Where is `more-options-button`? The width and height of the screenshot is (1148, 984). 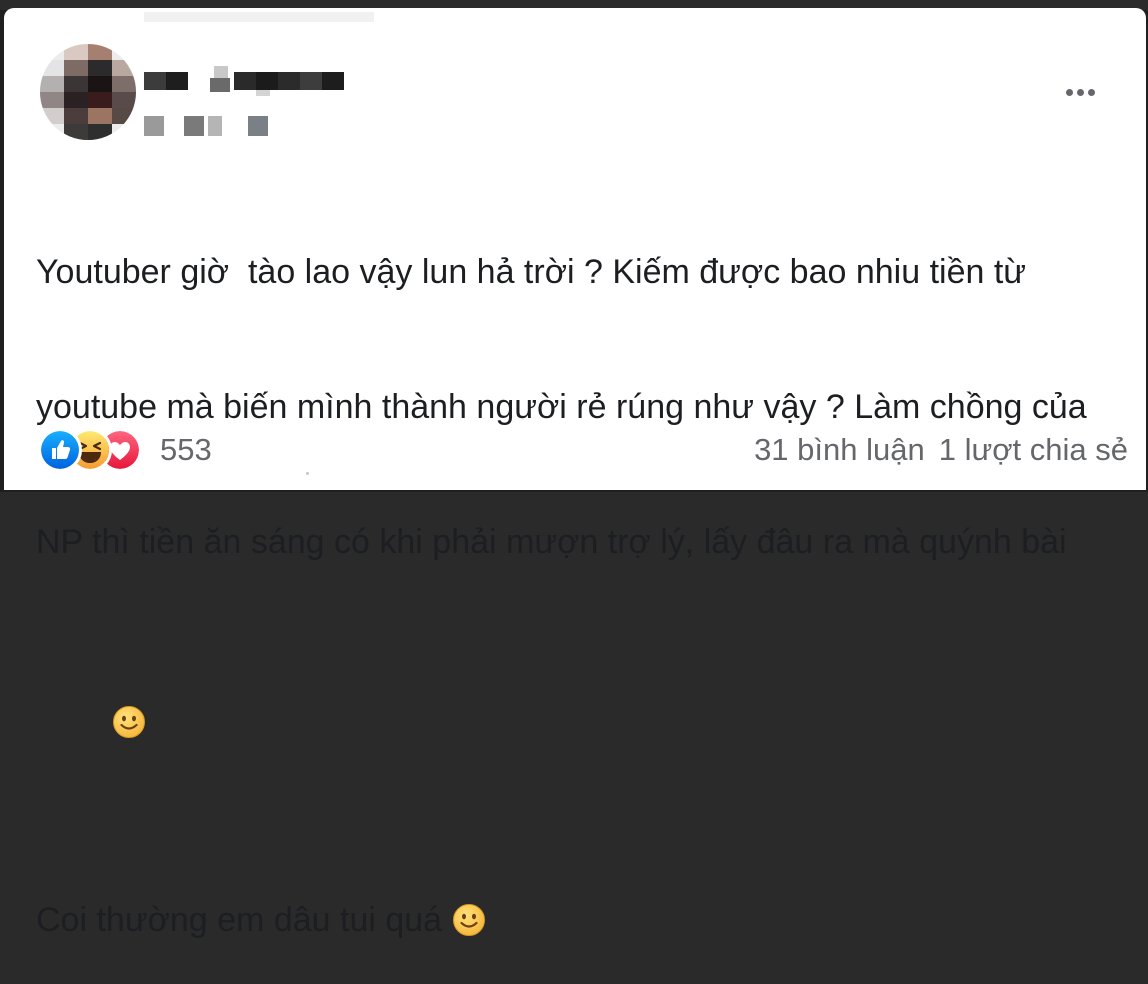 more-options-button is located at coordinates (1080, 92).